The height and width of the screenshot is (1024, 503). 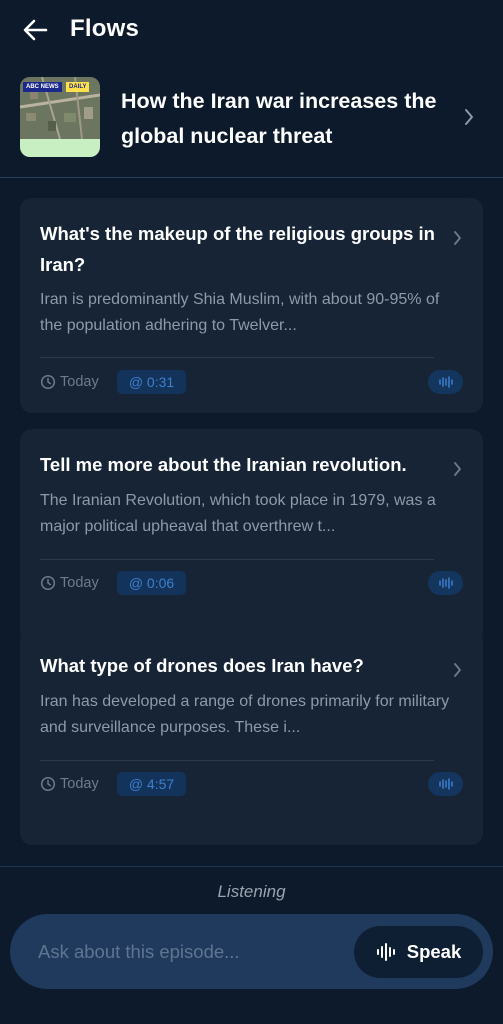 What do you see at coordinates (105, 28) in the screenshot?
I see `page-title: Flows` at bounding box center [105, 28].